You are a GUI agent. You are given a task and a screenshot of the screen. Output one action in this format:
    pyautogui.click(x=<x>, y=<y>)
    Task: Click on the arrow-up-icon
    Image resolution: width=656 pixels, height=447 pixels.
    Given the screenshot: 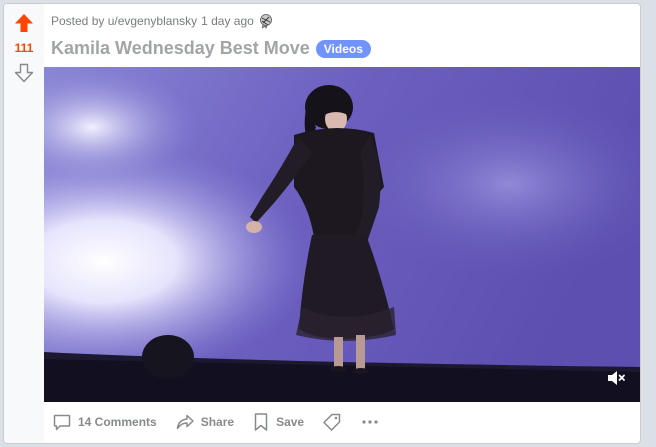 What is the action you would take?
    pyautogui.click(x=24, y=23)
    